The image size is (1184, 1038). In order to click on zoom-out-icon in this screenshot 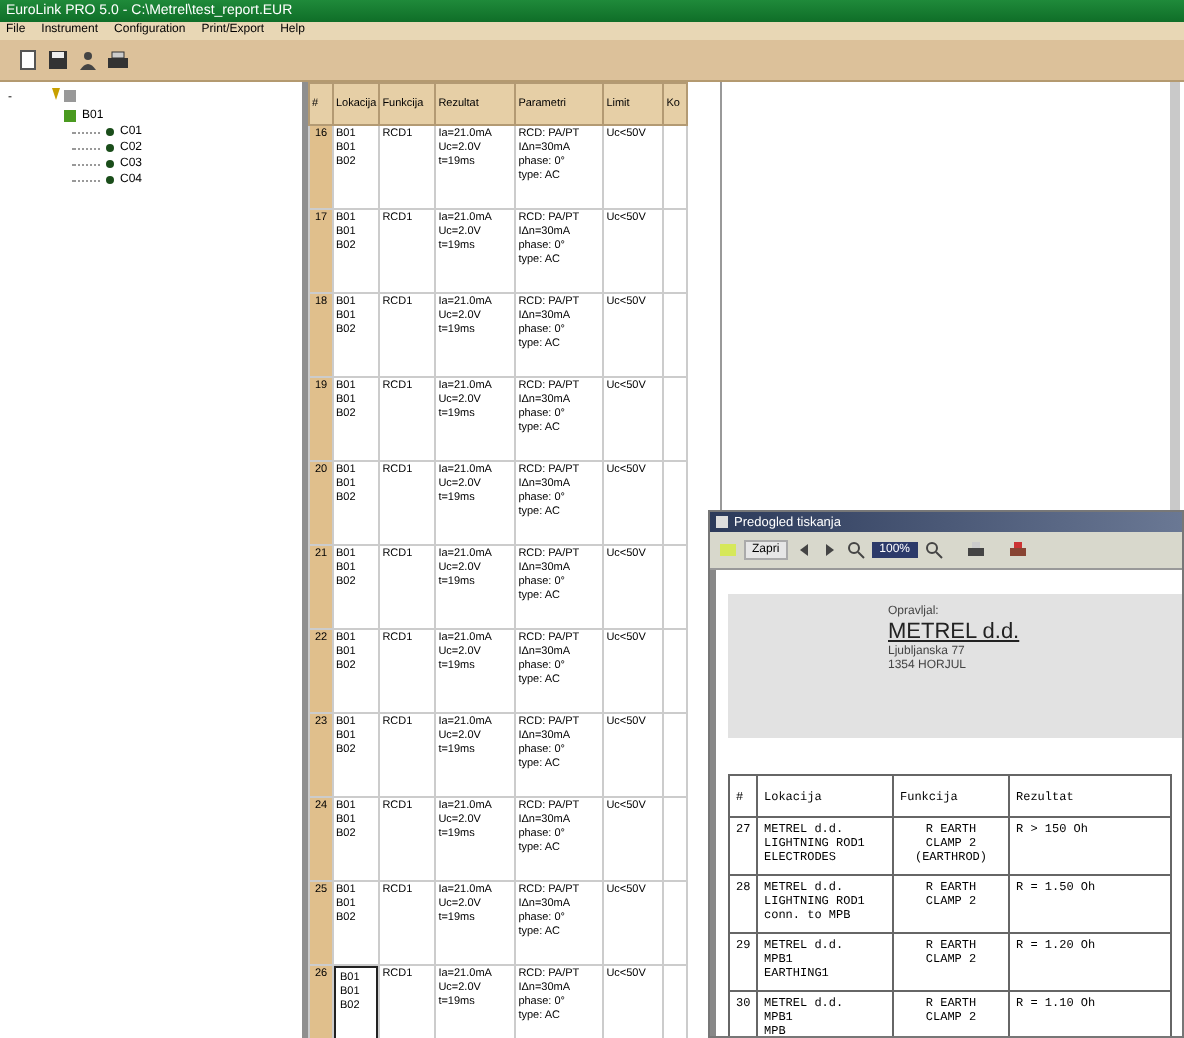, I will do `click(855, 550)`.